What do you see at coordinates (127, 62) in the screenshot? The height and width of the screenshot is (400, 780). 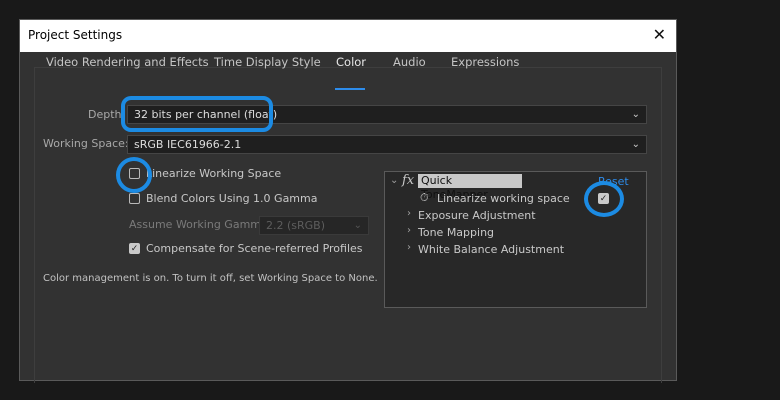 I see `tab-video-rendering: Video Rendering and Effects` at bounding box center [127, 62].